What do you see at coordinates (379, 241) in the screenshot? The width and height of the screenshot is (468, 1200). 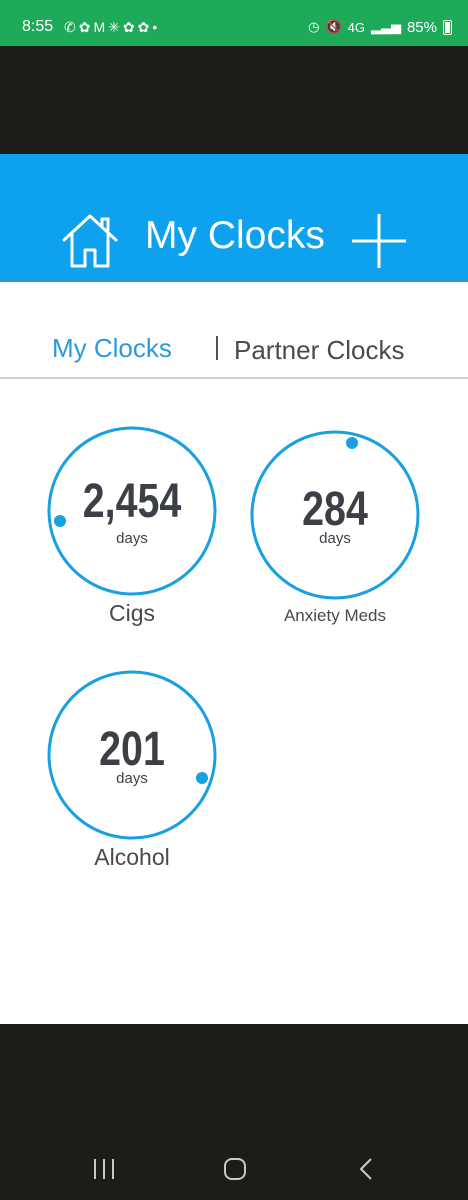 I see `plus-icon` at bounding box center [379, 241].